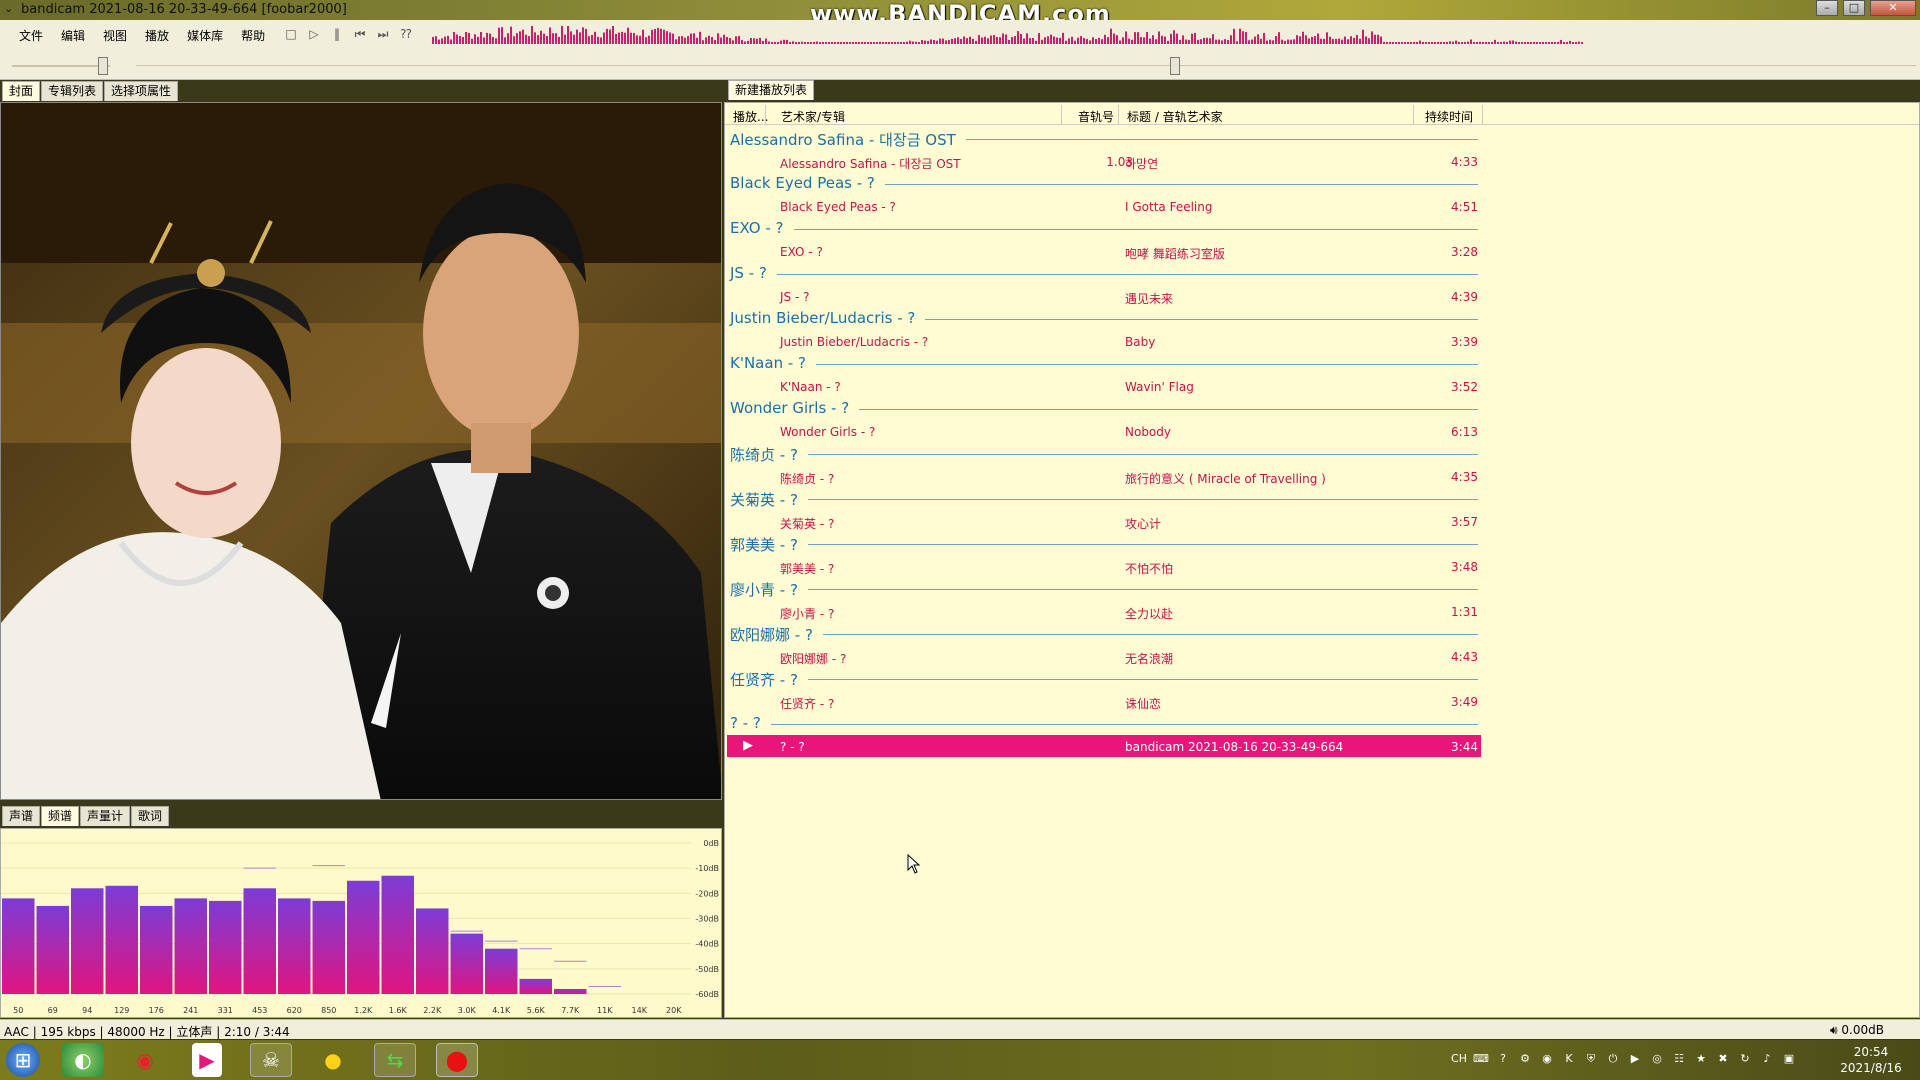 This screenshot has width=1920, height=1080. I want to click on seek-thumb, so click(1175, 66).